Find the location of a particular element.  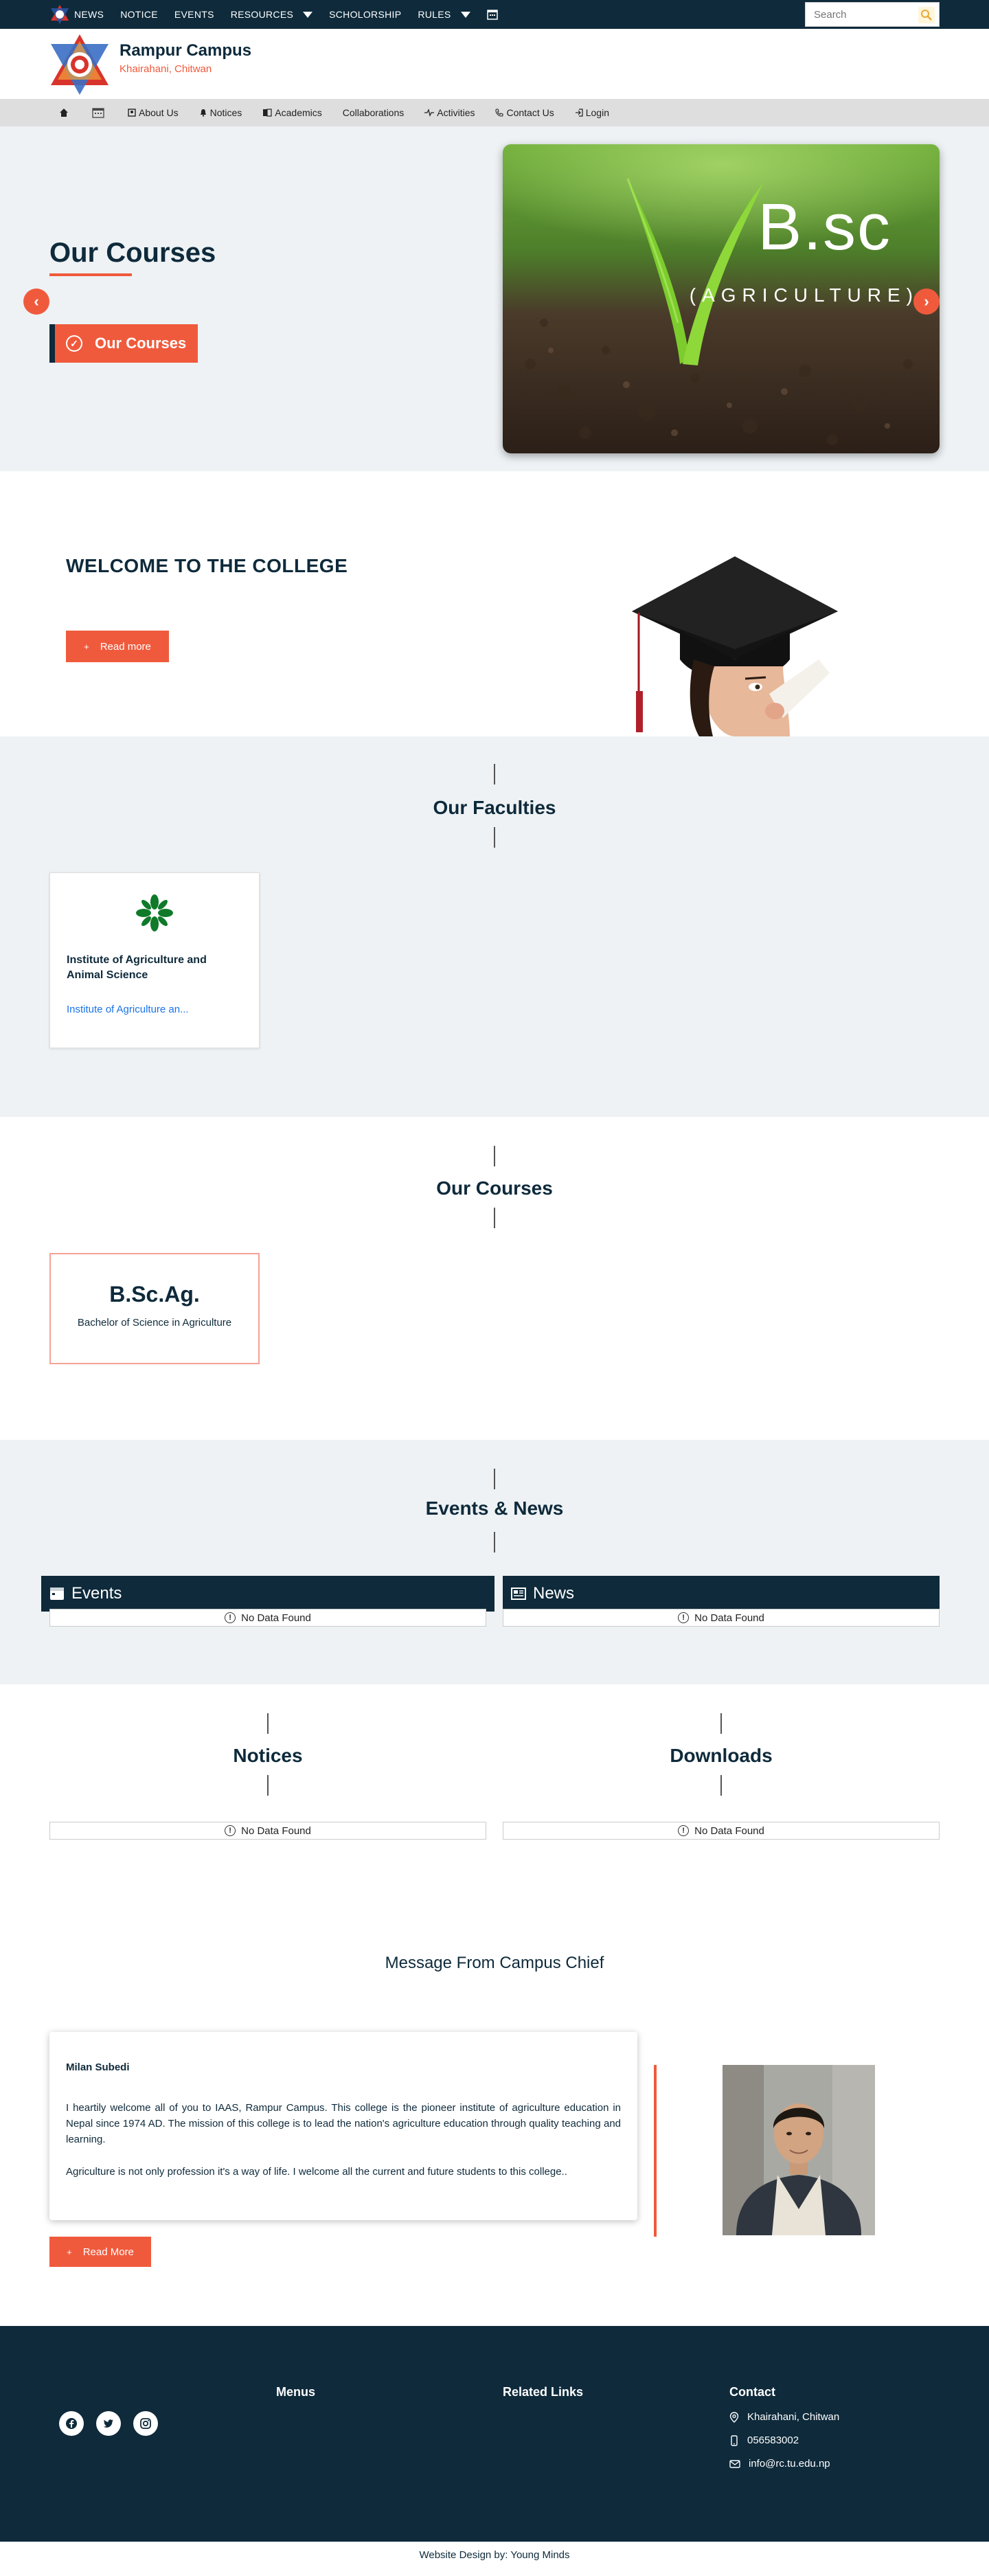

top-nav-scholarship: SCHOLORSHIP is located at coordinates (365, 14).